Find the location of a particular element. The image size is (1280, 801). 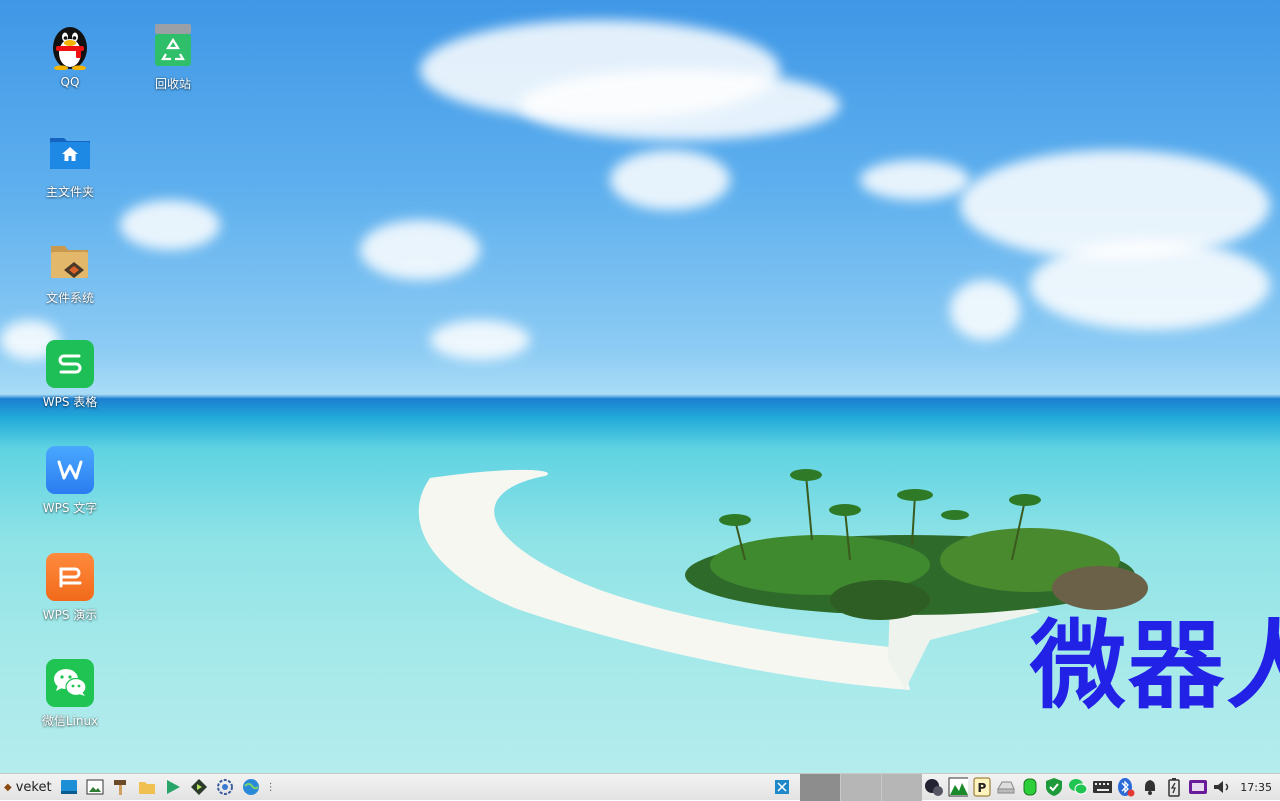

desktop-icon-recycle-bin: 回收站 is located at coordinates (173, 57).